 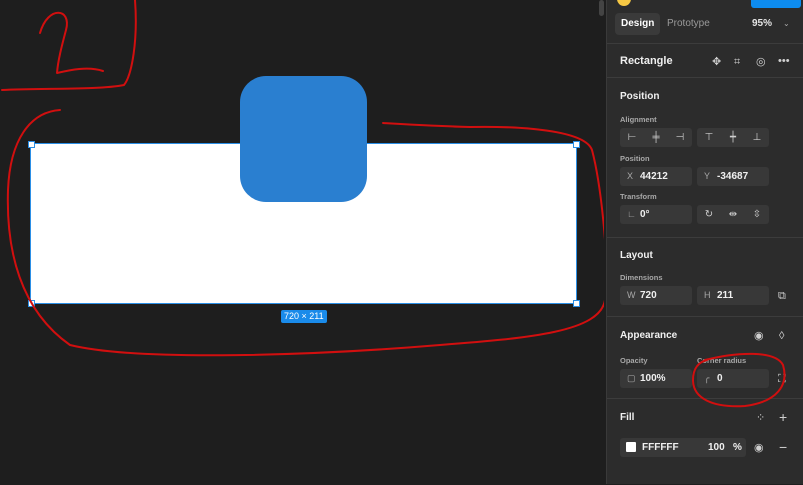 I want to click on add-fill-icon: +, so click(x=783, y=417).